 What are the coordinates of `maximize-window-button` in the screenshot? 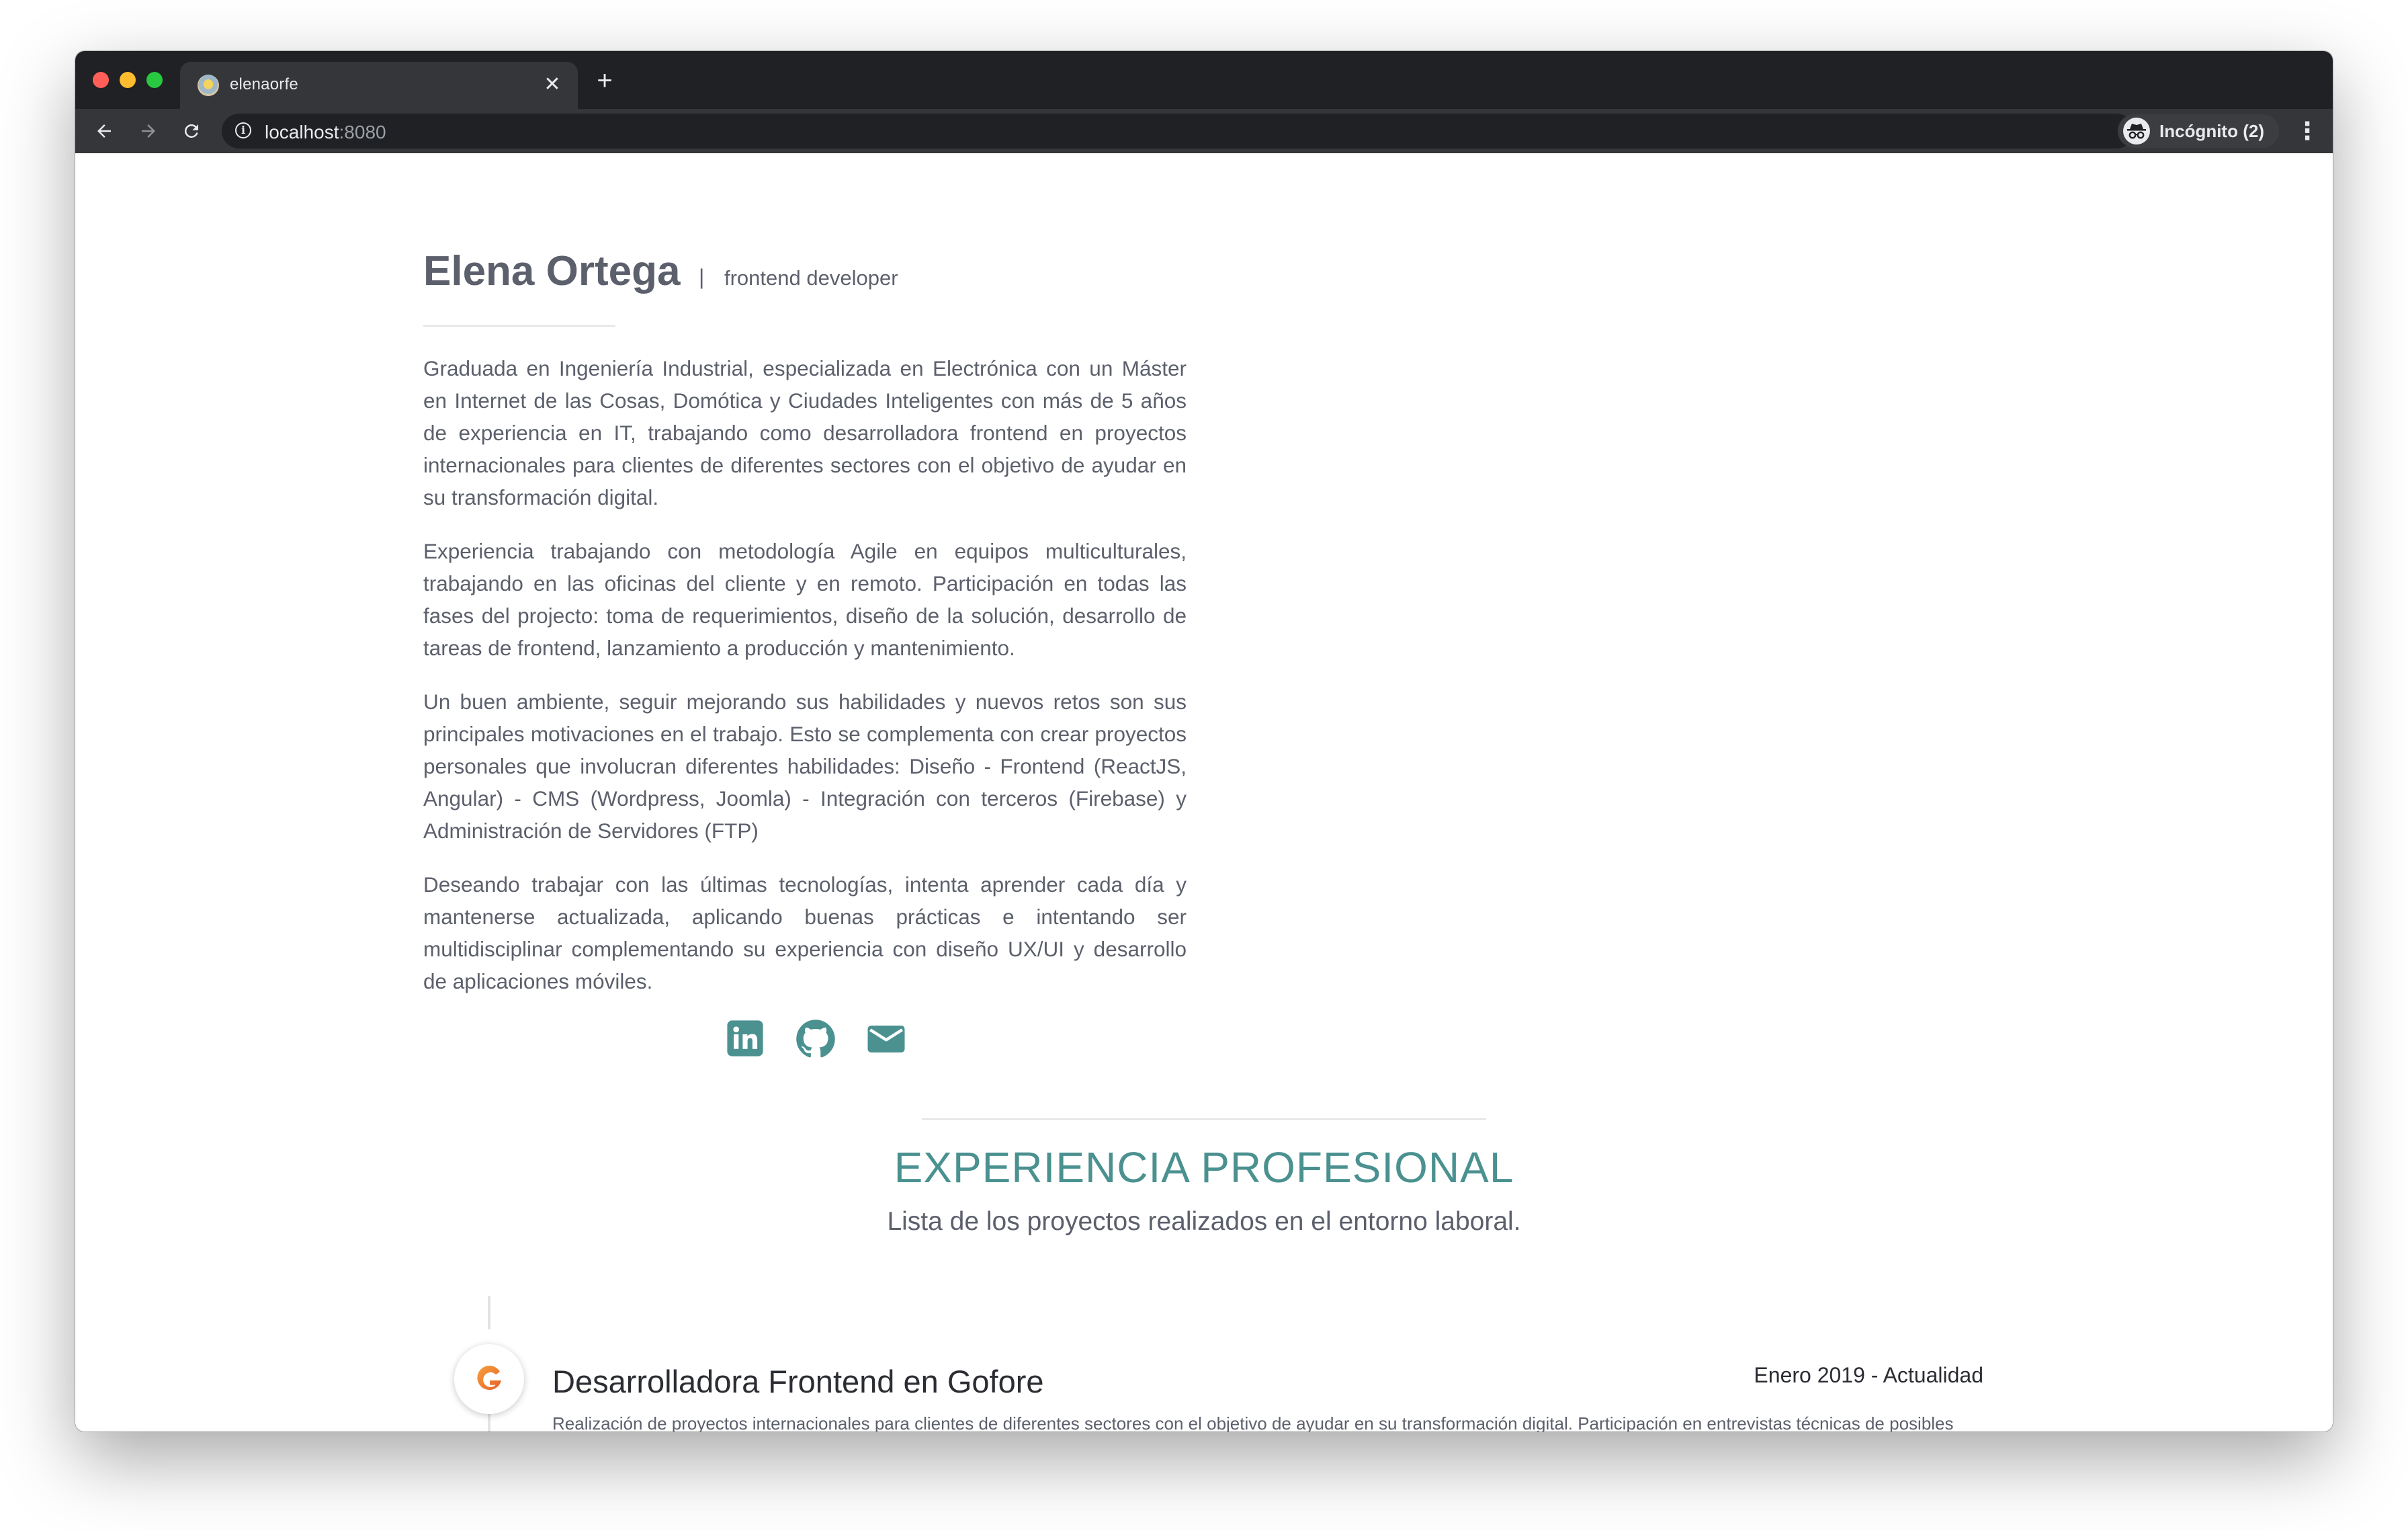 It's located at (154, 80).